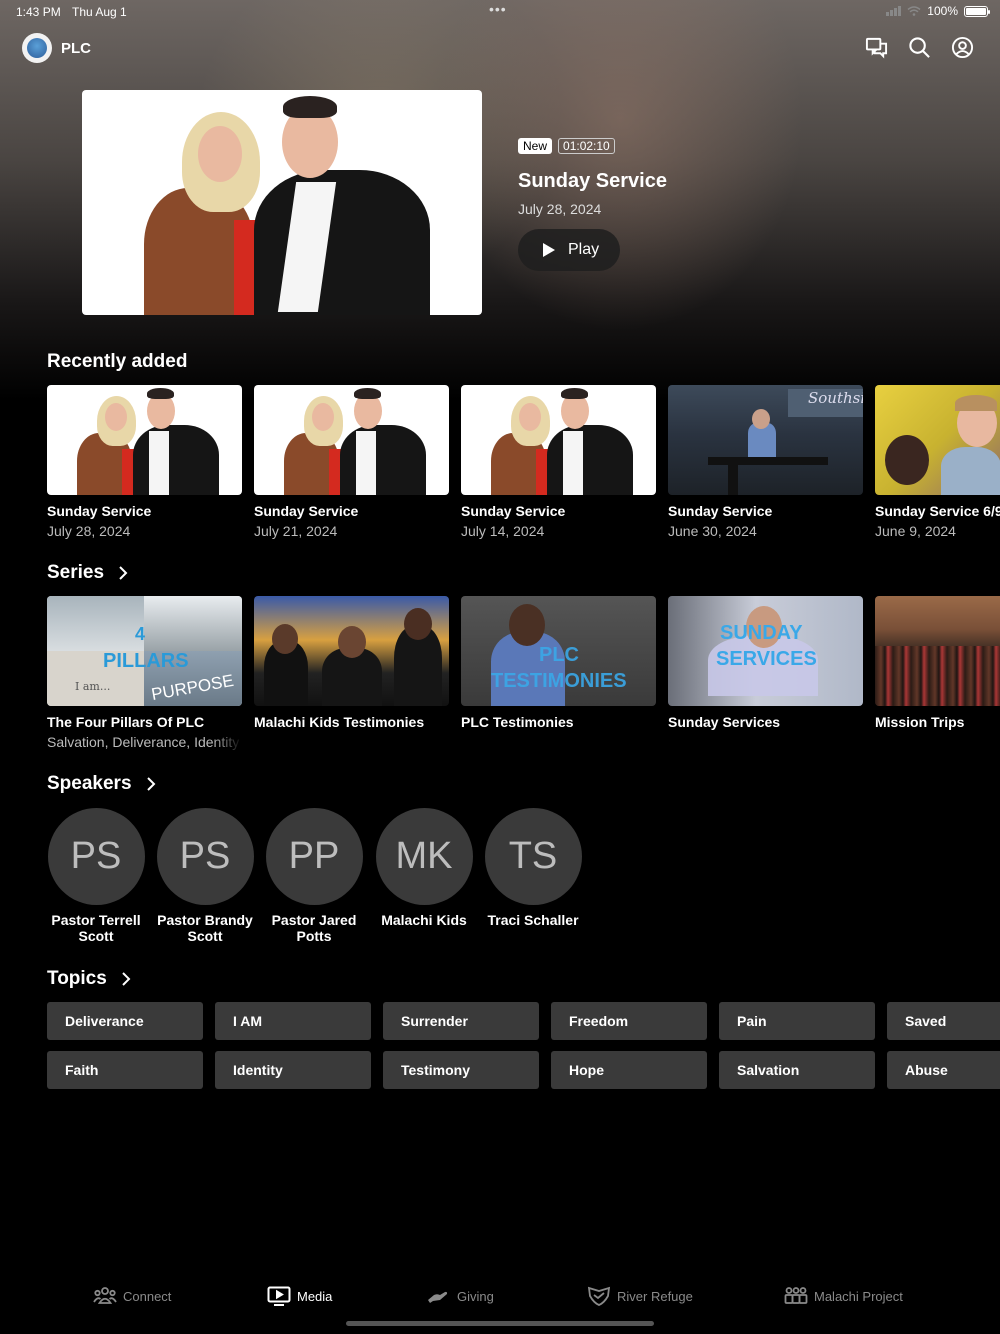  I want to click on topic-chip: Freedom, so click(629, 1021).